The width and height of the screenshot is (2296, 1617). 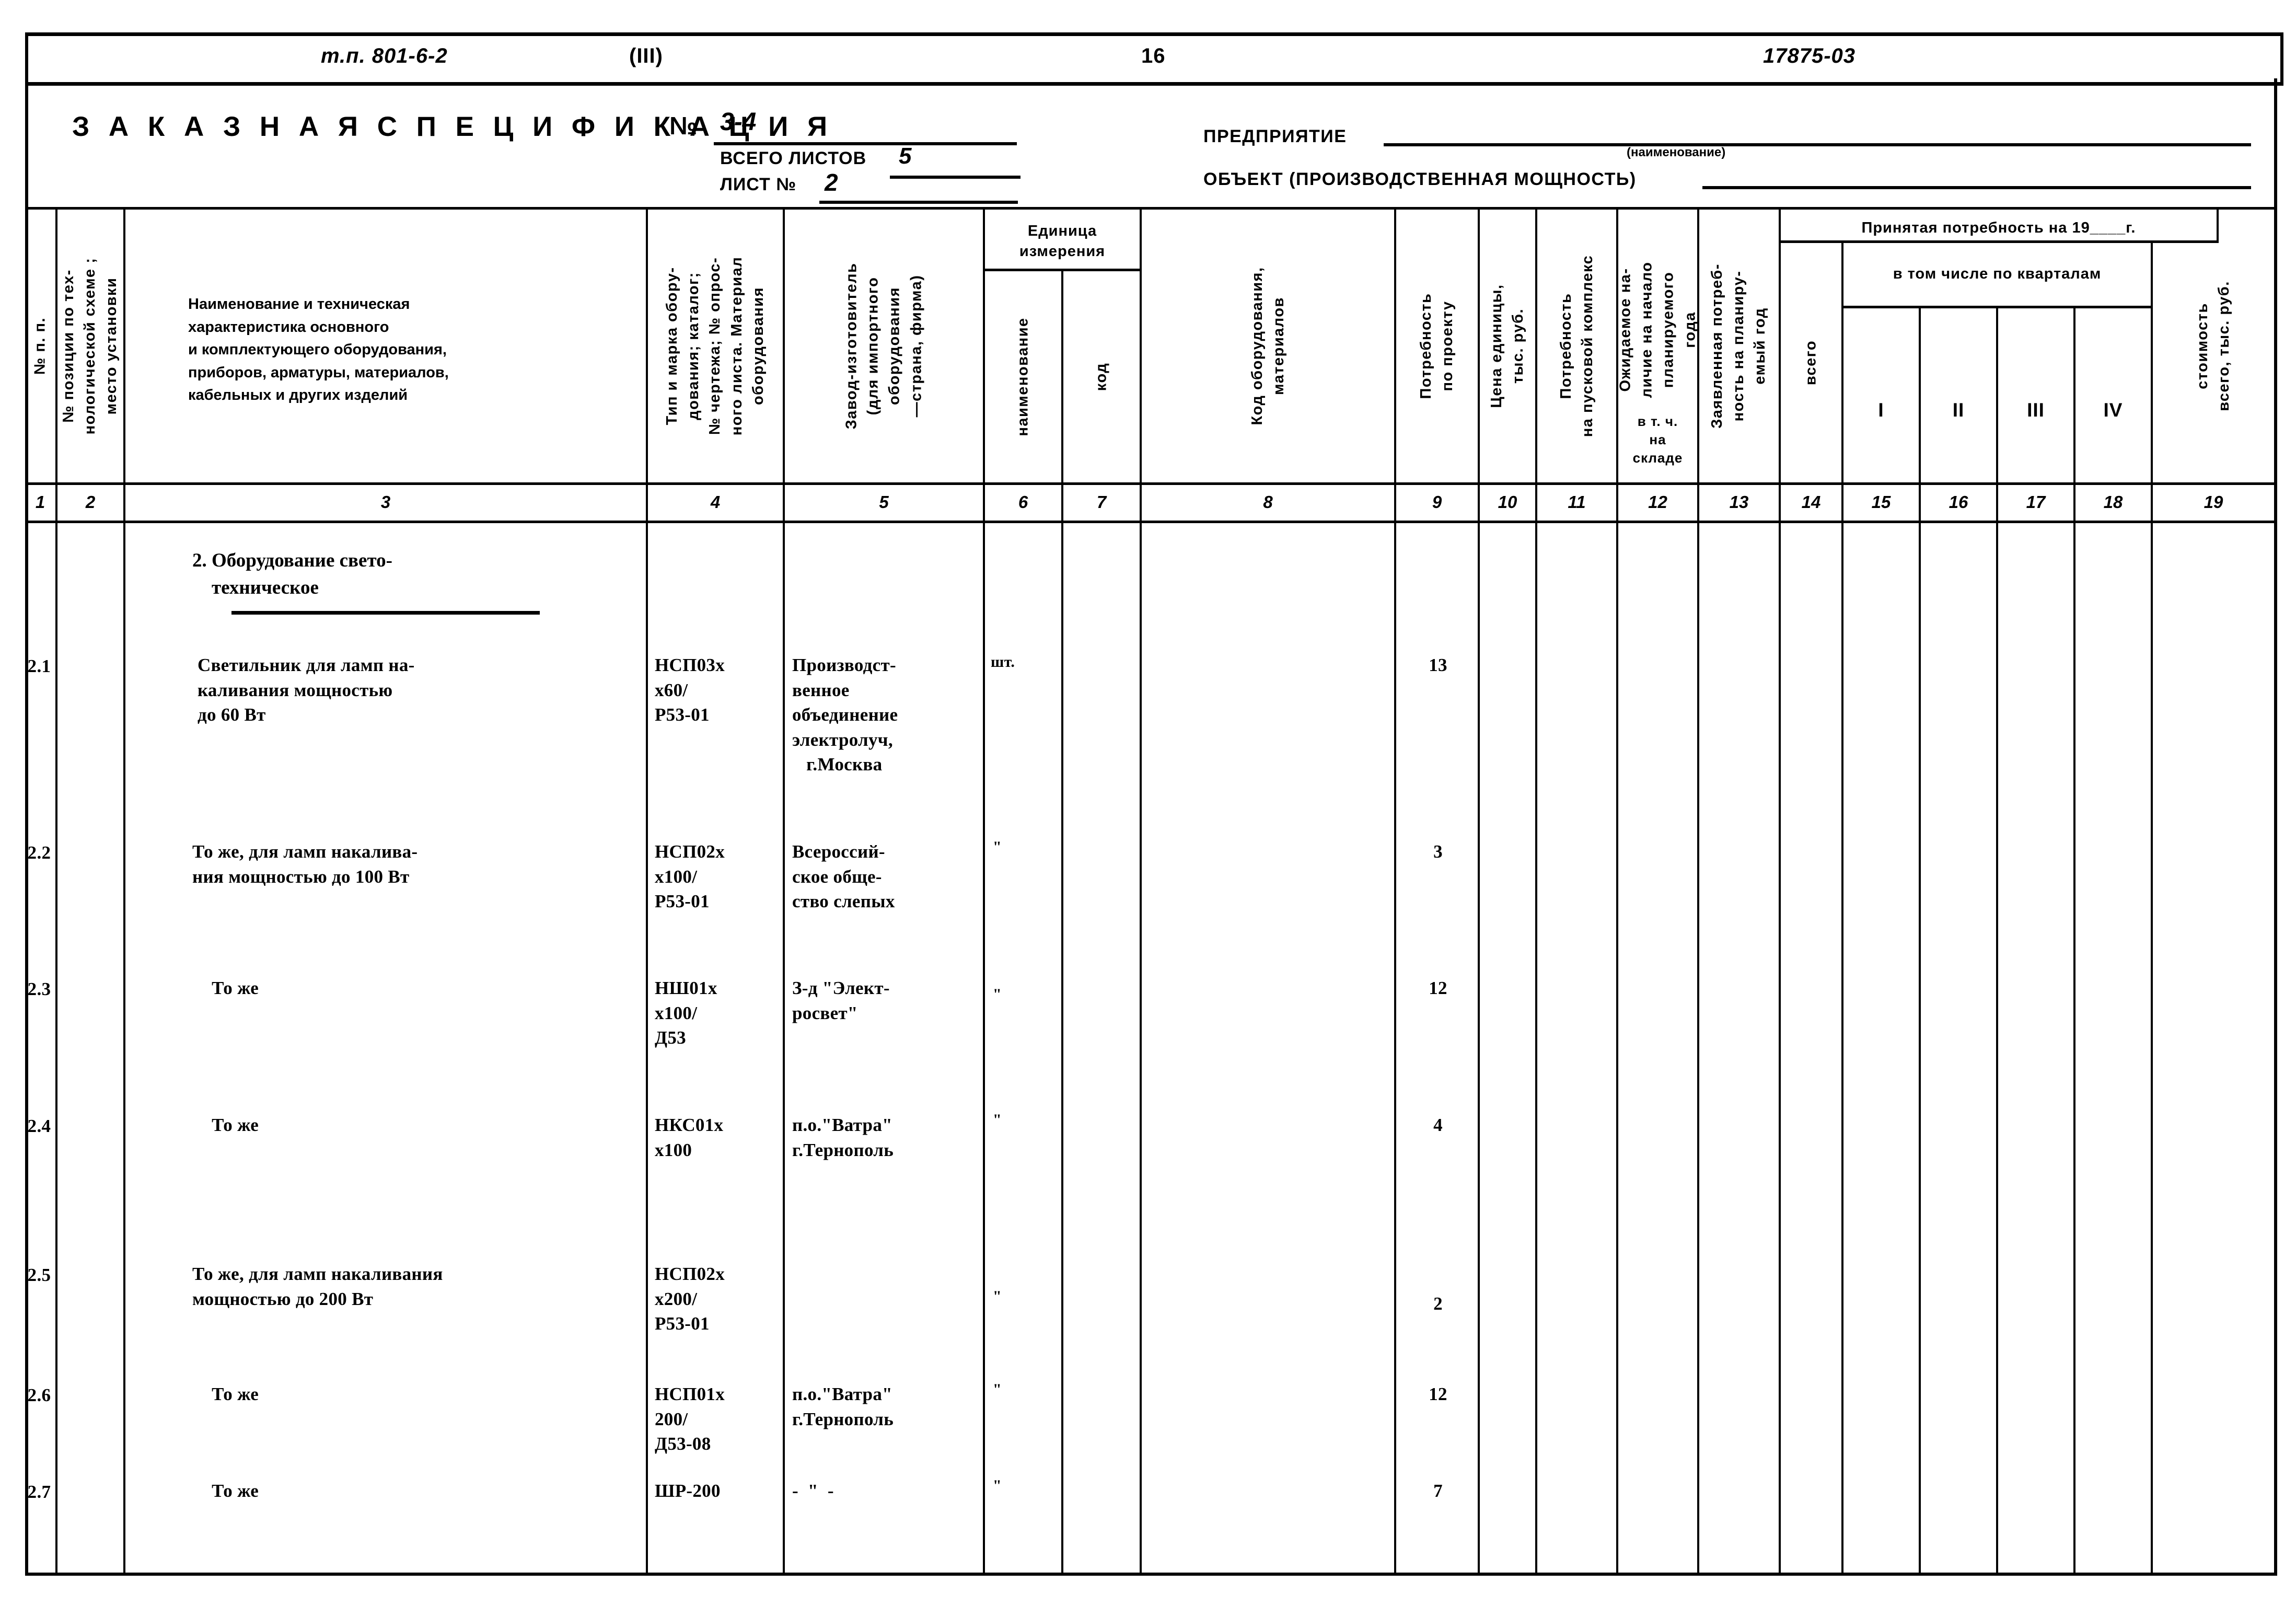 I want to click on header-col-14-label: всего, so click(x=1810, y=363).